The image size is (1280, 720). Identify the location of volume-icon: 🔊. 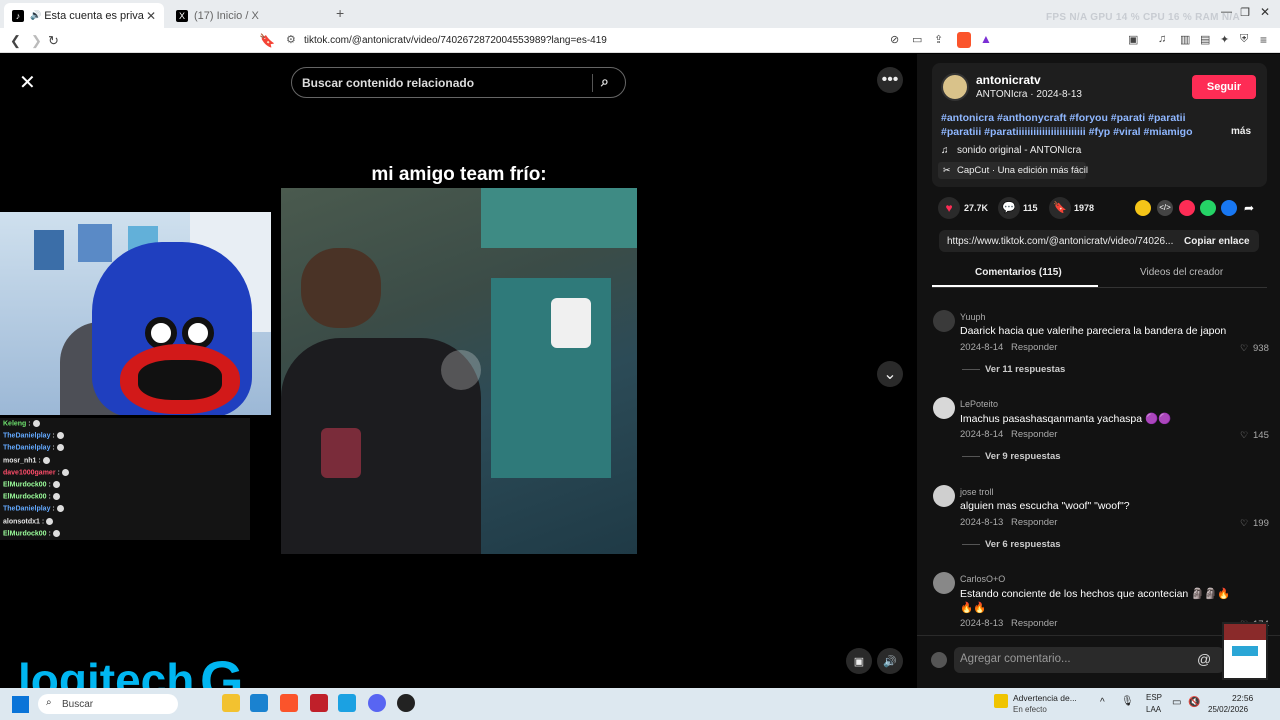
(890, 661).